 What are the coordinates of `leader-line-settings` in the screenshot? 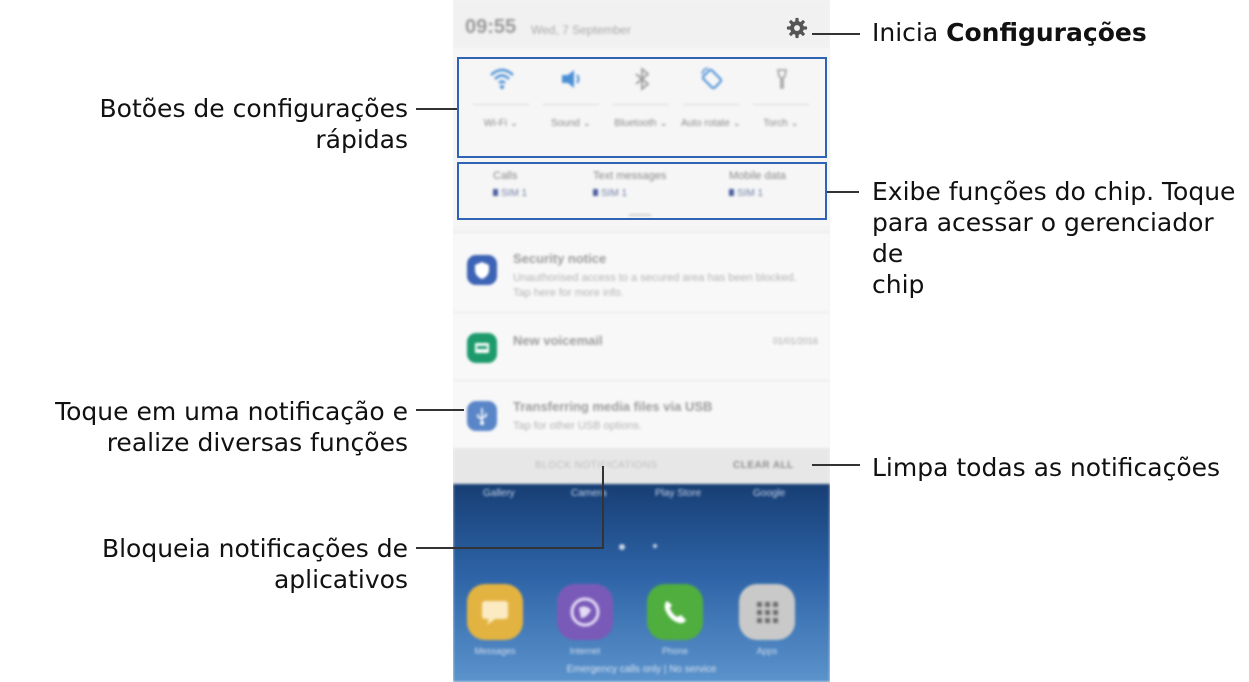 It's located at (836, 34).